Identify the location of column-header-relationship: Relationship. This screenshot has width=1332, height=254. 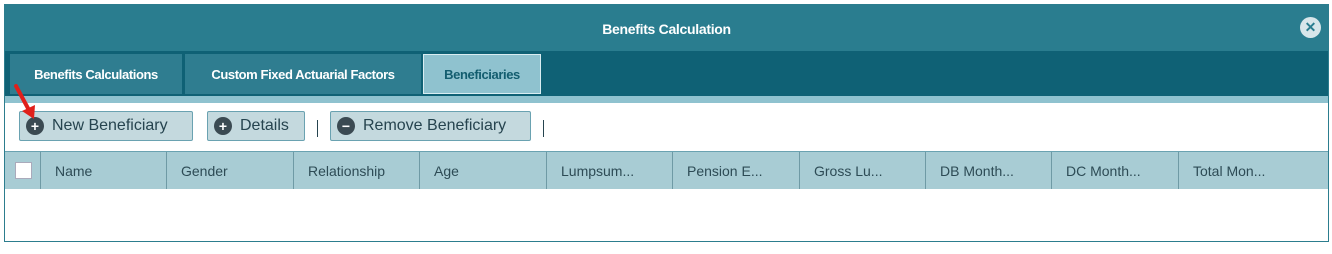
(357, 171).